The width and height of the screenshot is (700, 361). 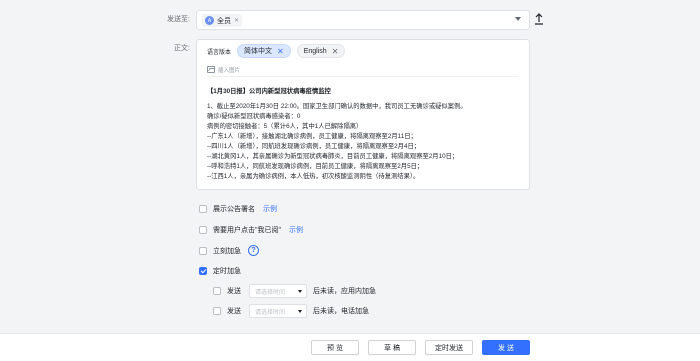 What do you see at coordinates (363, 20) in the screenshot?
I see `recipient-select: A 全员 ✕` at bounding box center [363, 20].